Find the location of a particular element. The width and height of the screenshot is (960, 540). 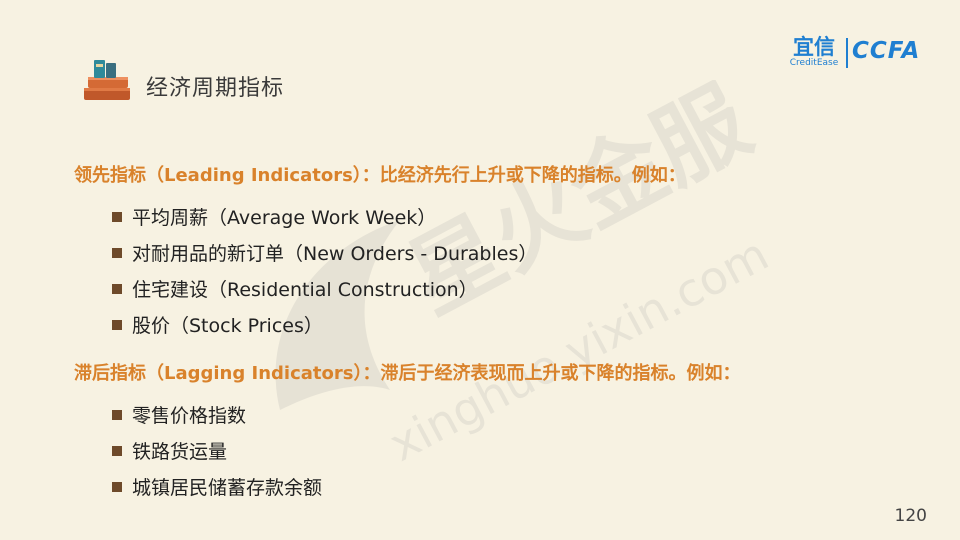

leading-item-text: 住宅建设（Residential Construction） is located at coordinates (305, 290).